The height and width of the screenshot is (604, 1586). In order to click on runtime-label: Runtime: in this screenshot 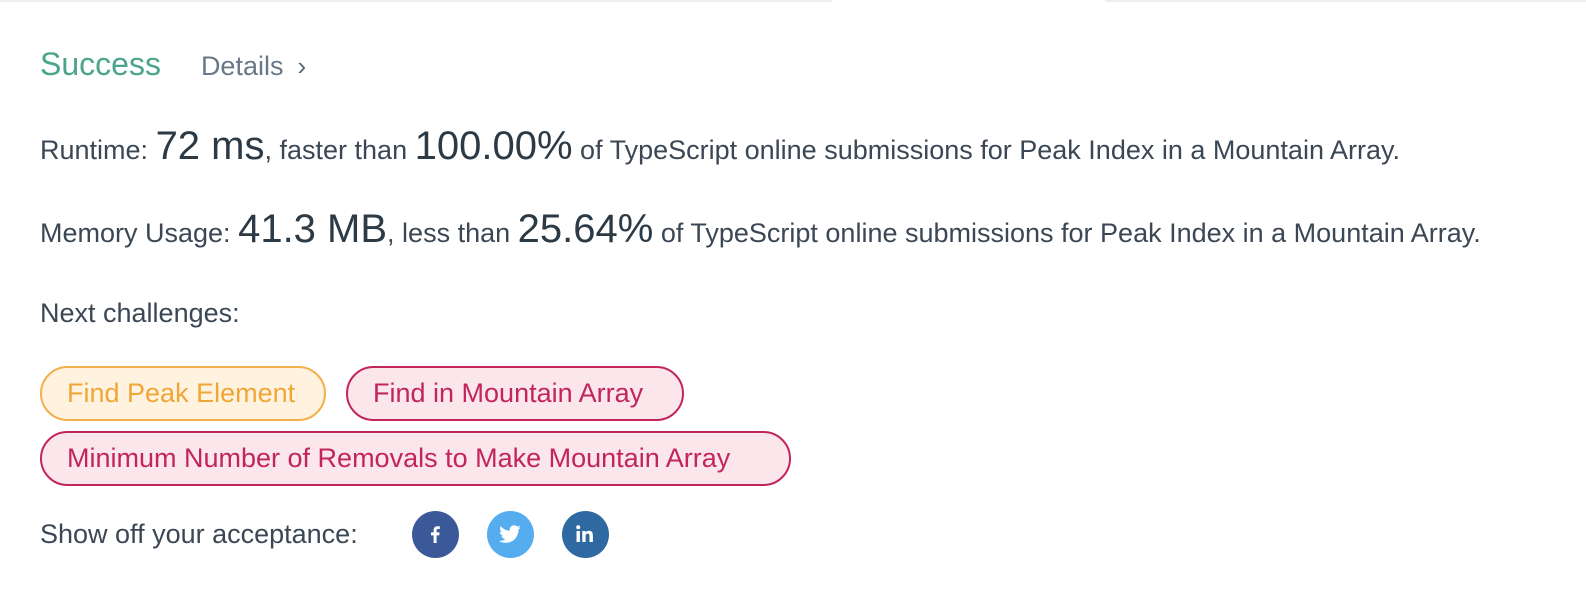, I will do `click(94, 150)`.